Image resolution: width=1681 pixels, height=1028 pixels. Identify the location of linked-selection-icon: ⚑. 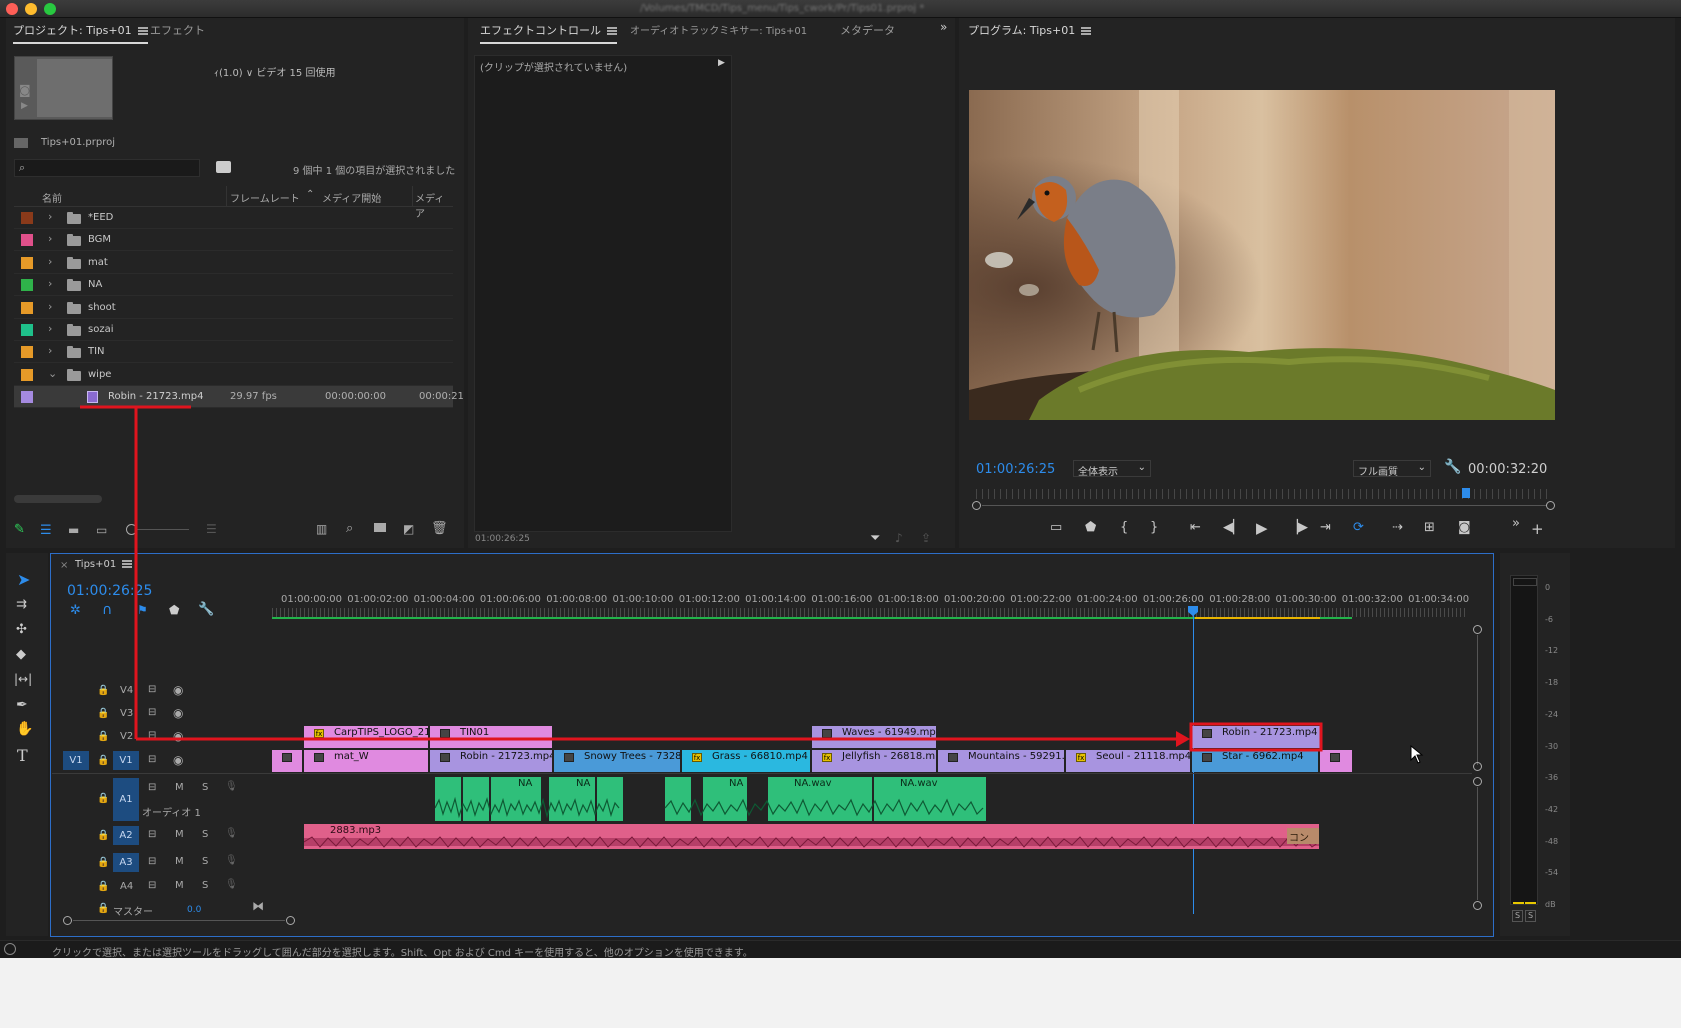
(142, 610).